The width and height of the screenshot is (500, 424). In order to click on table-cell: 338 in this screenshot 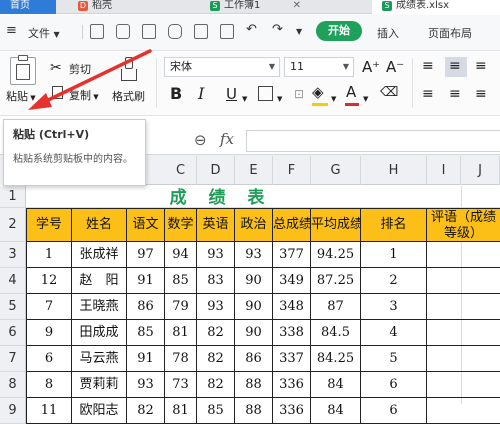, I will do `click(292, 333)`.